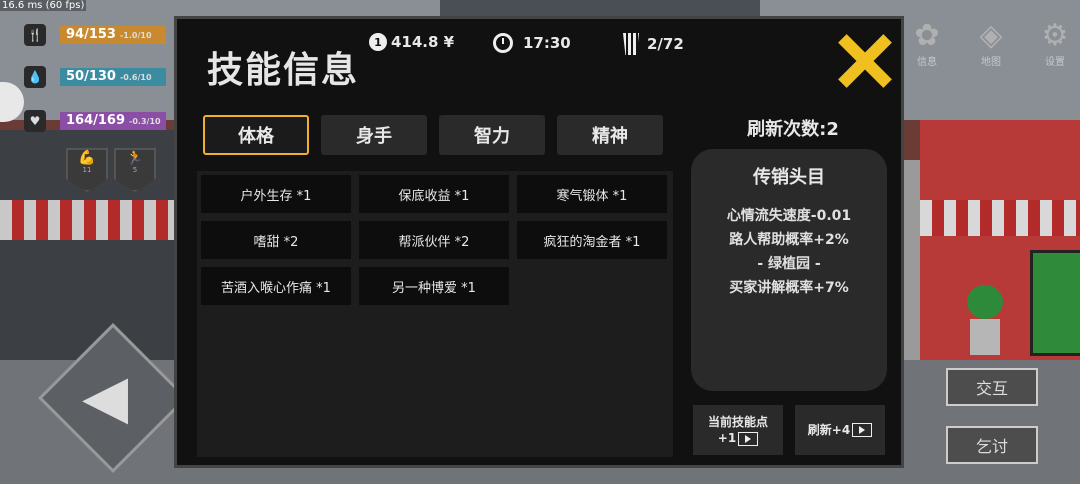  Describe the element at coordinates (105, 397) in the screenshot. I see `arrow-left-icon: ◀` at that location.